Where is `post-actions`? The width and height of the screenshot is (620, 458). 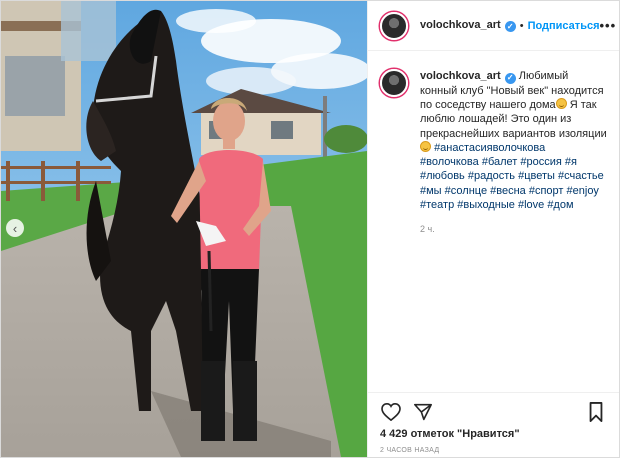 post-actions is located at coordinates (493, 411).